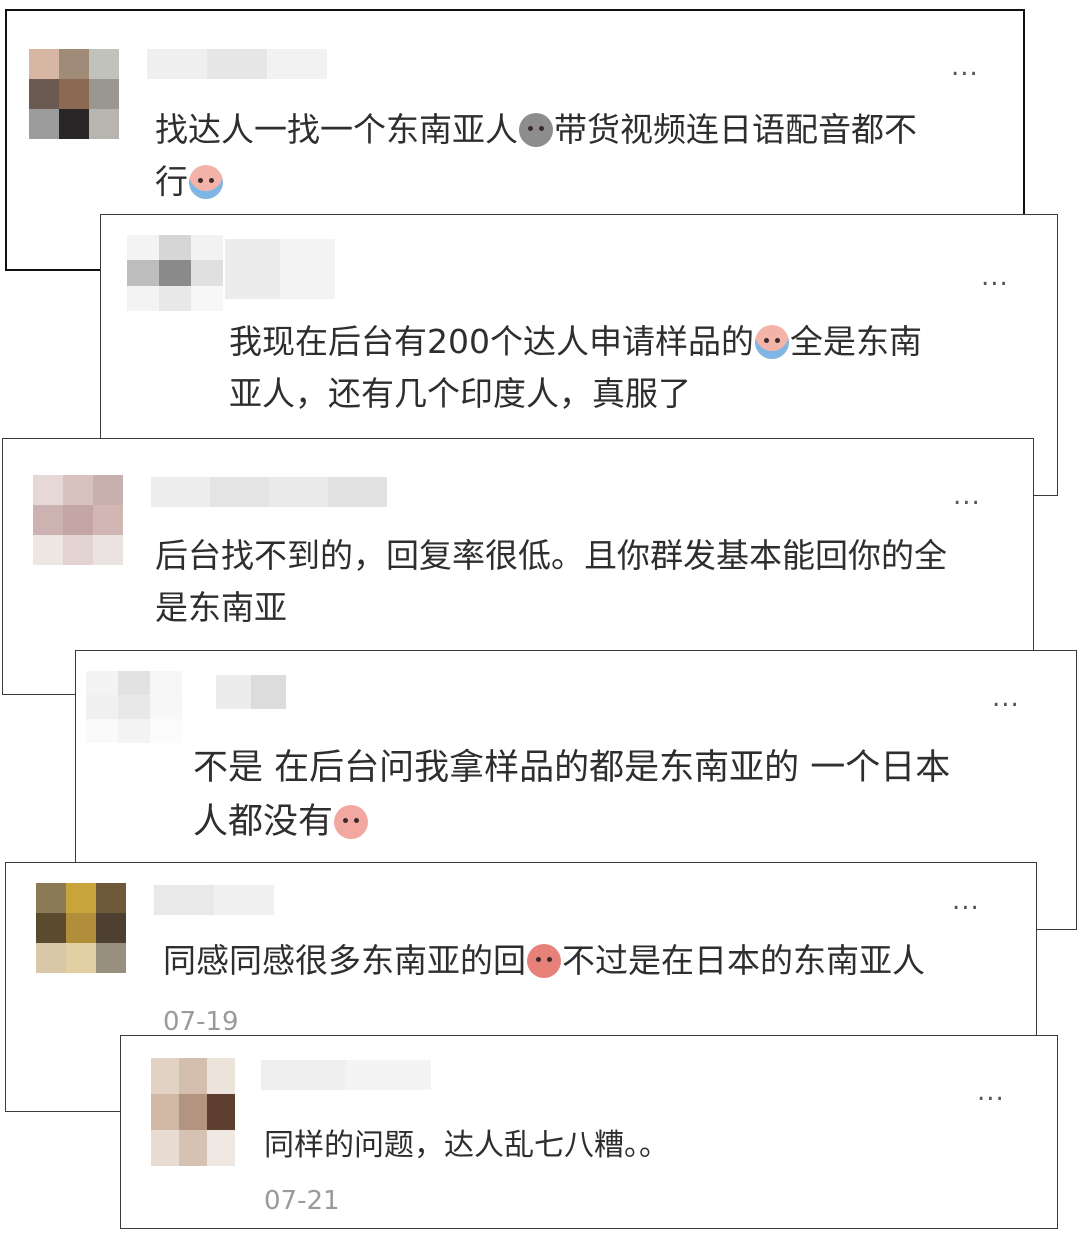  What do you see at coordinates (460, 393) in the screenshot?
I see `comment-text-line-2: 亚人，还有几个印度人，真服了` at bounding box center [460, 393].